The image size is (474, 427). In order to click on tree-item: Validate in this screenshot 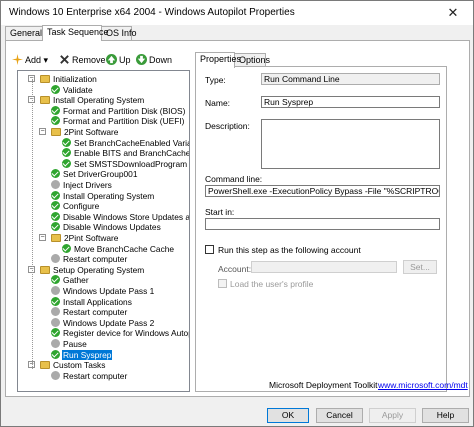, I will do `click(72, 89)`.